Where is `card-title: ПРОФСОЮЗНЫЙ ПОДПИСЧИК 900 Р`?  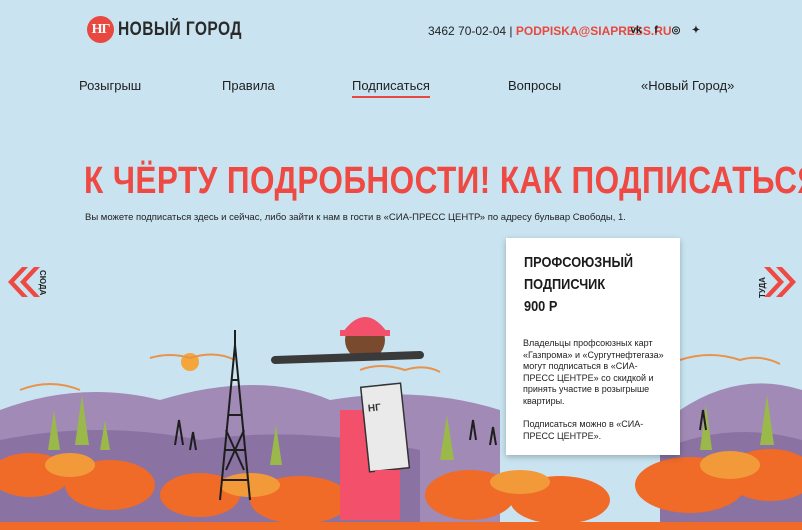
card-title: ПРОФСОЮЗНЫЙ ПОДПИСЧИК 900 Р is located at coordinates (583, 285).